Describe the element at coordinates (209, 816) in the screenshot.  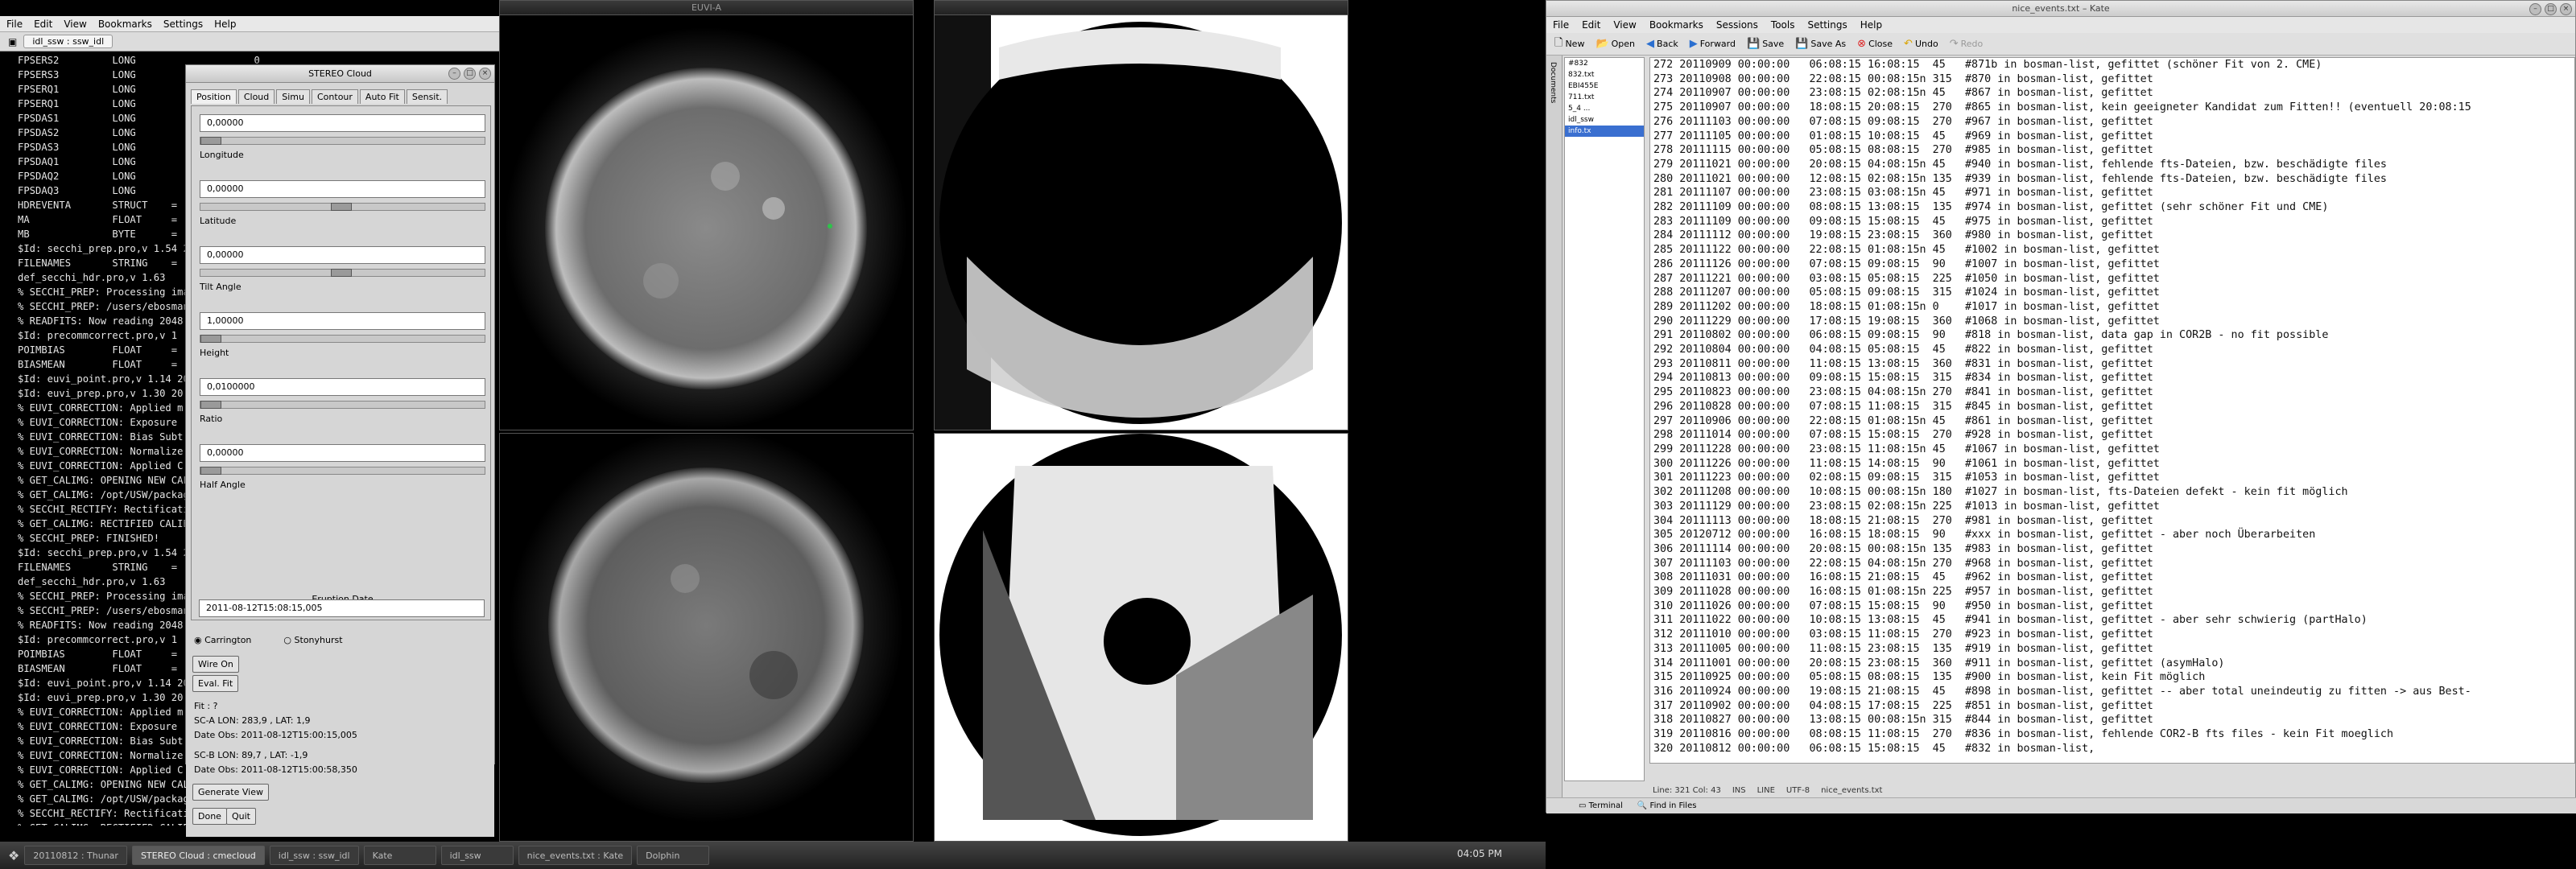
I see `done-button: Done` at that location.